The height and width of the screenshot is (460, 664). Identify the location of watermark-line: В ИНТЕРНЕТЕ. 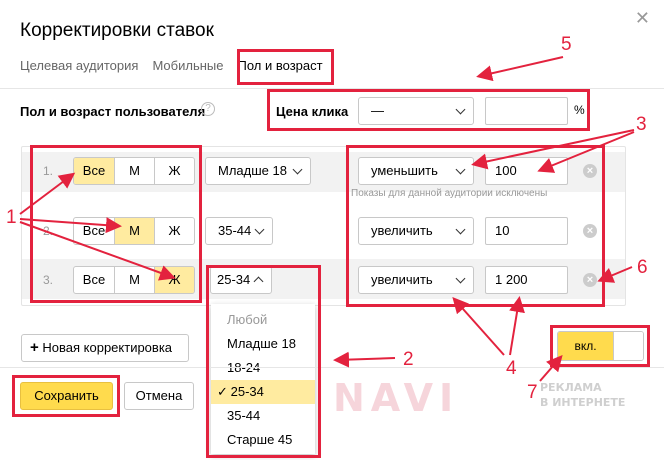
(583, 402).